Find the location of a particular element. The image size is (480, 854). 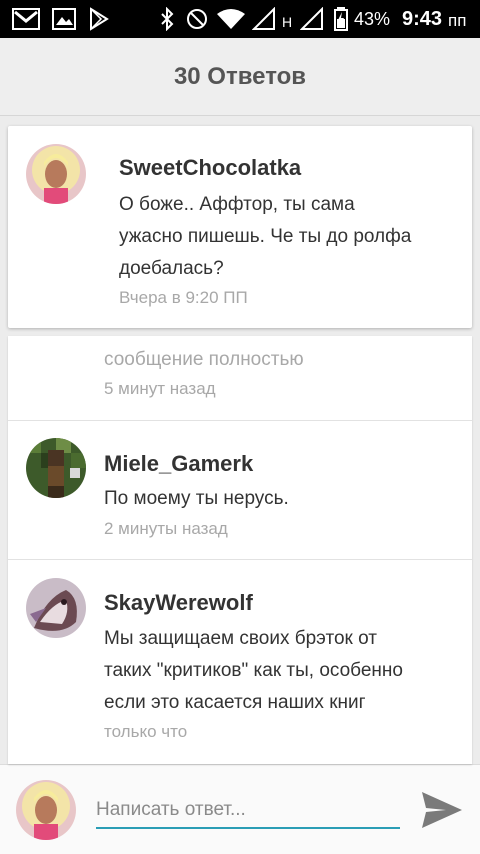

comment-text-line: Мы защищаем своих брэток от is located at coordinates (240, 638).